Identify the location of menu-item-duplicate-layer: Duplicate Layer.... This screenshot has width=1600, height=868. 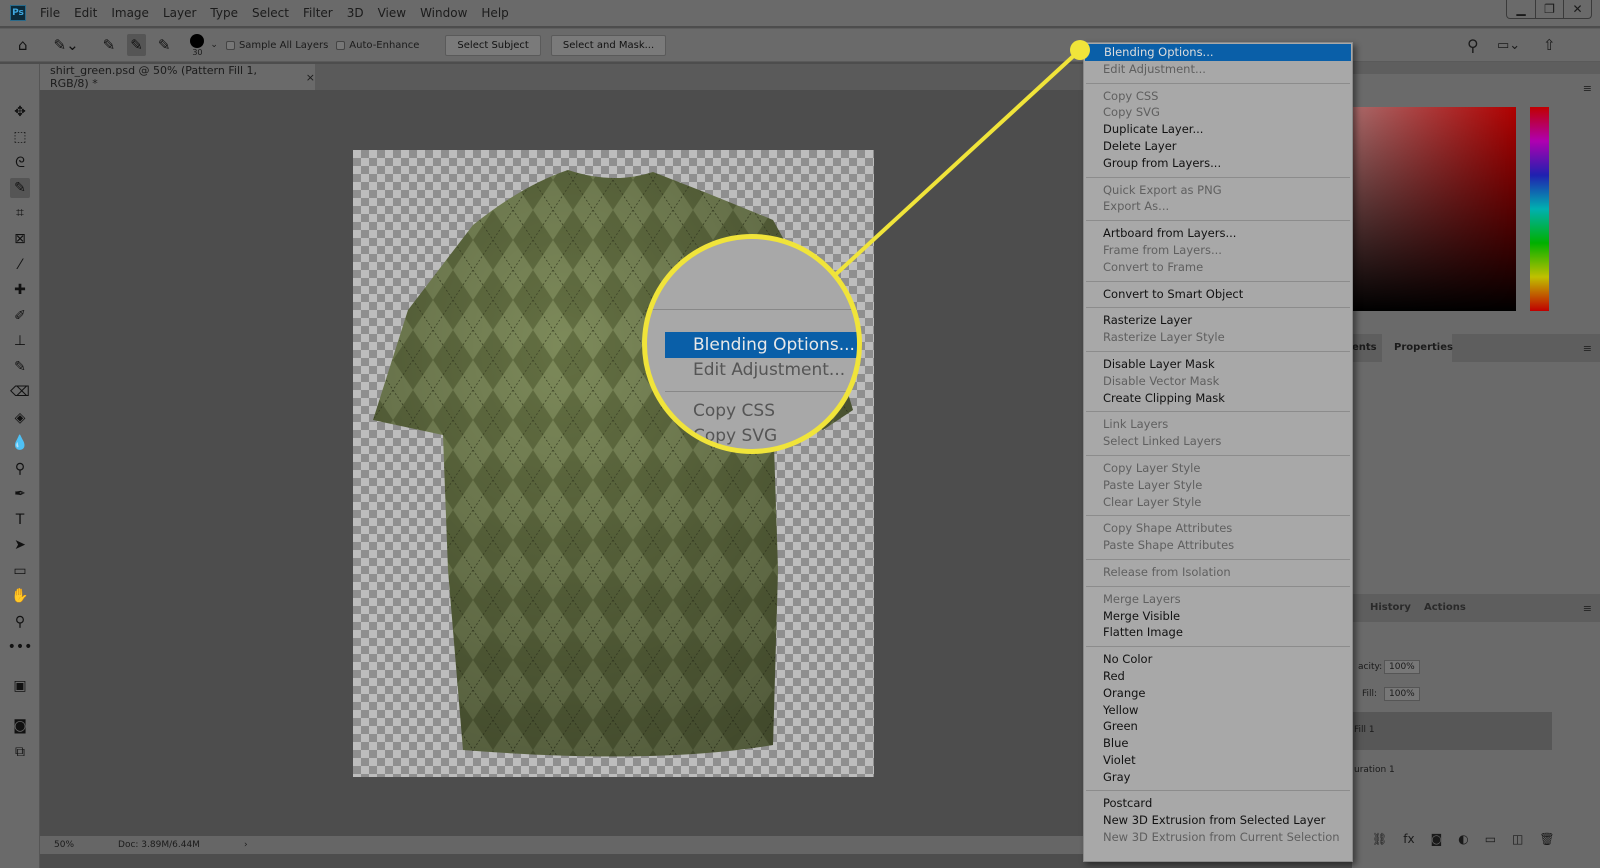
(1218, 129).